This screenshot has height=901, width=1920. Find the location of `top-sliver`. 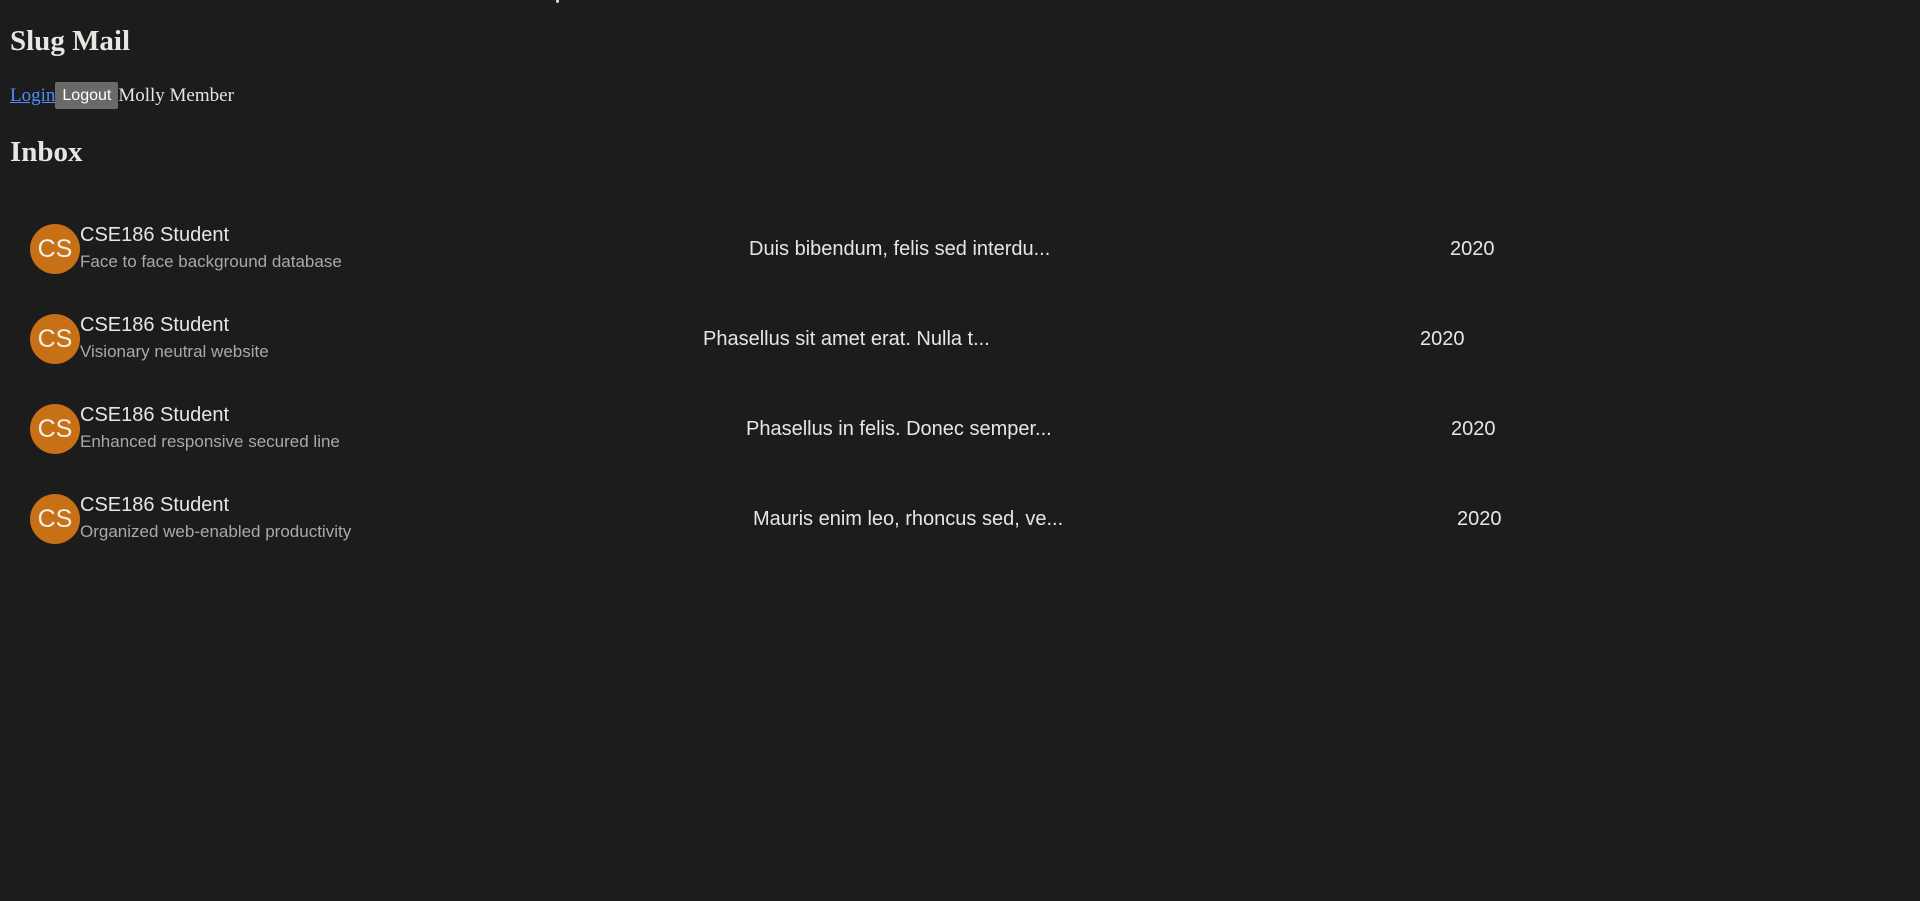

top-sliver is located at coordinates (557, 1).